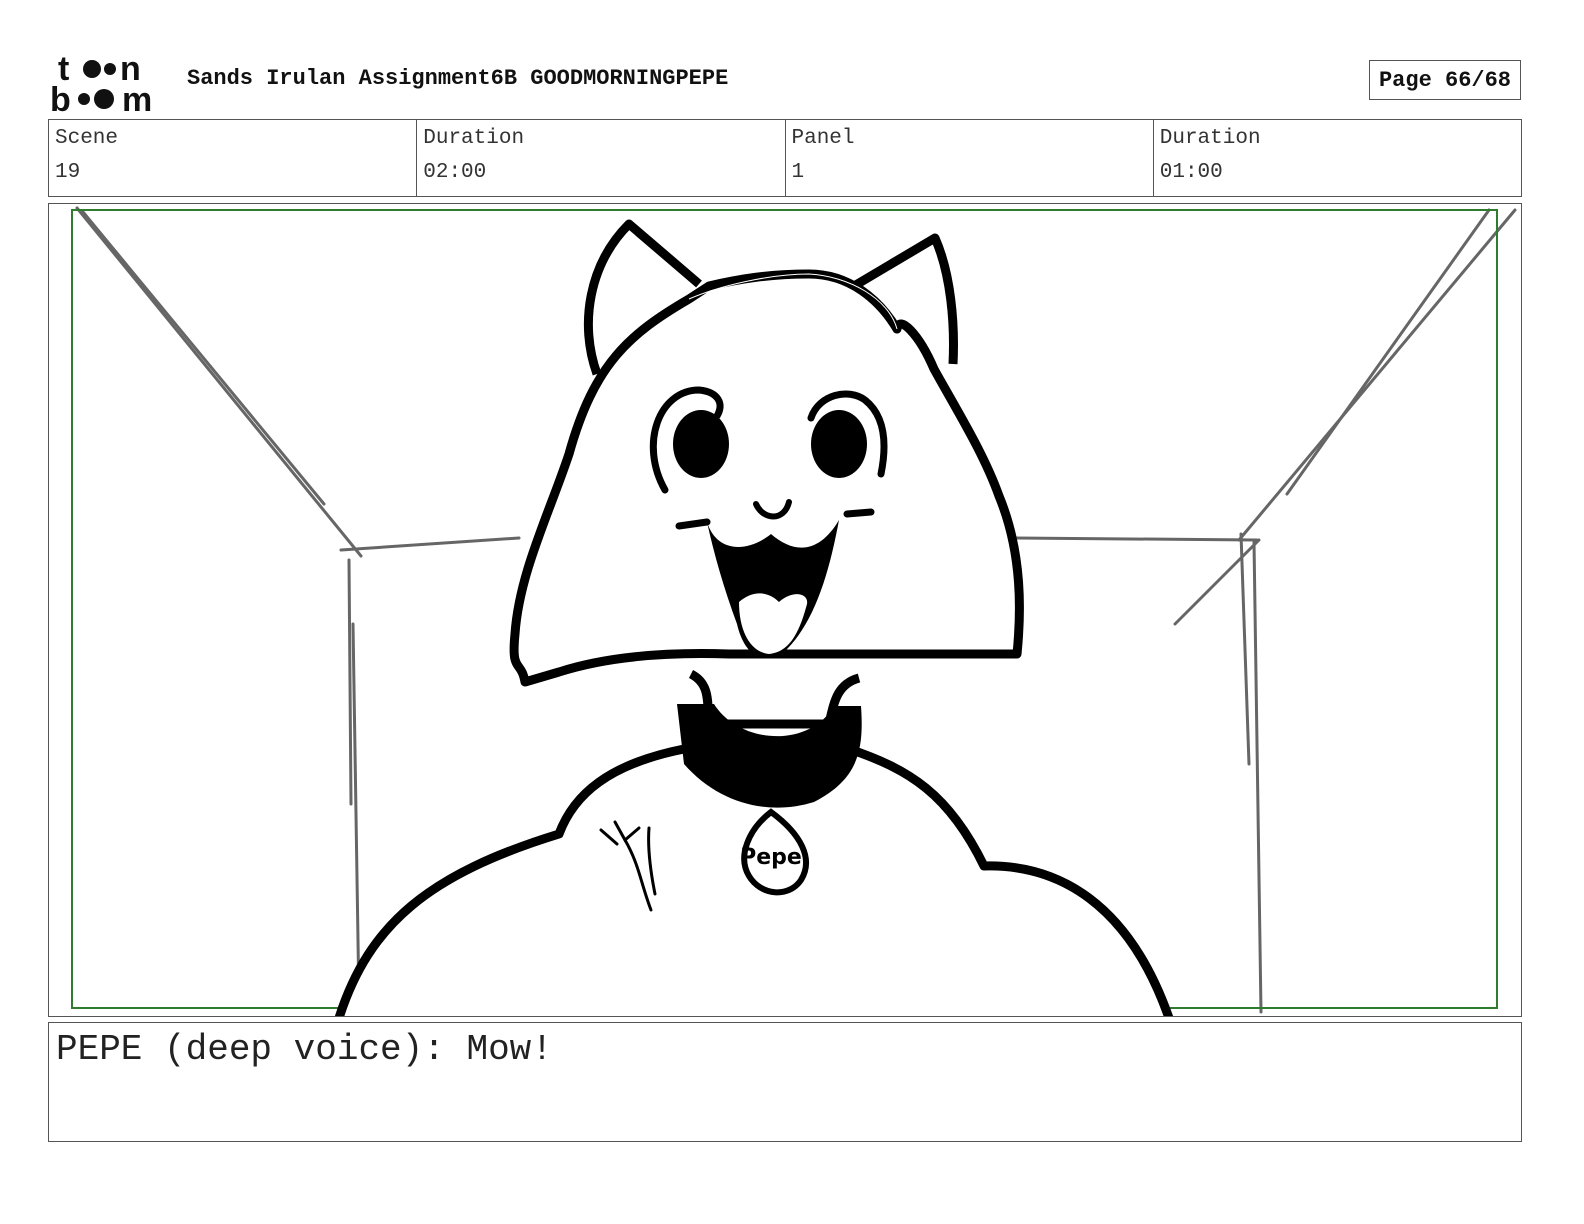 Image resolution: width=1584 pixels, height=1224 pixels. I want to click on scene-duration-value: 02:00, so click(455, 172).